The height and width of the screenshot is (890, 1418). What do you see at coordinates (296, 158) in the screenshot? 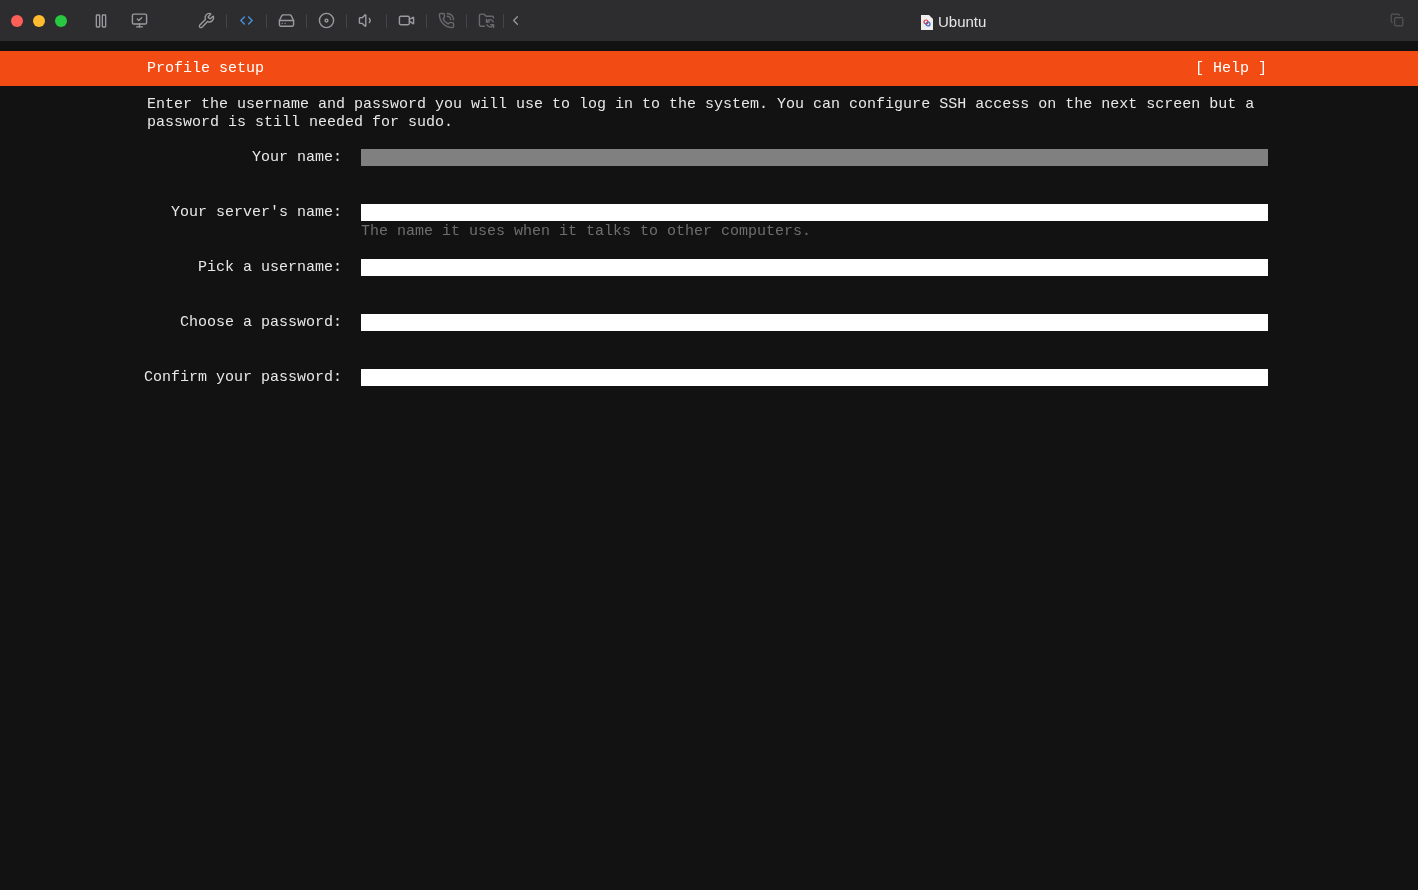
I see `field-label: Your name:` at bounding box center [296, 158].